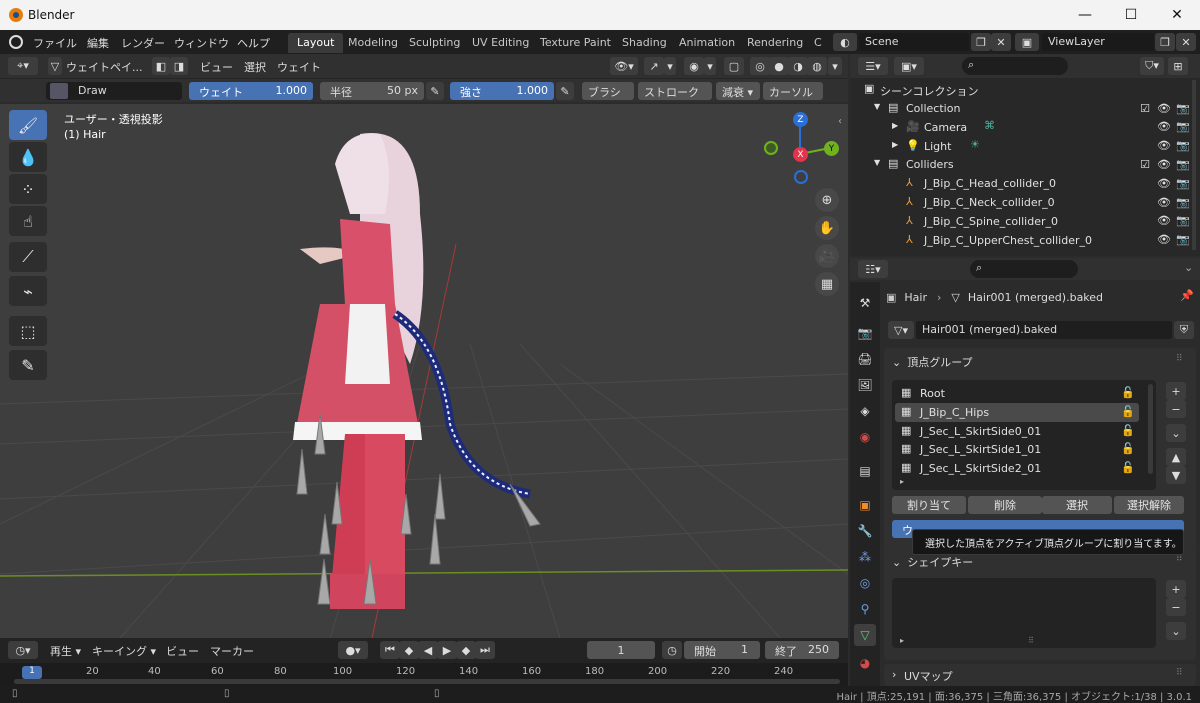 The height and width of the screenshot is (703, 1200). Describe the element at coordinates (1177, 15) in the screenshot. I see `close-button: ✕` at that location.